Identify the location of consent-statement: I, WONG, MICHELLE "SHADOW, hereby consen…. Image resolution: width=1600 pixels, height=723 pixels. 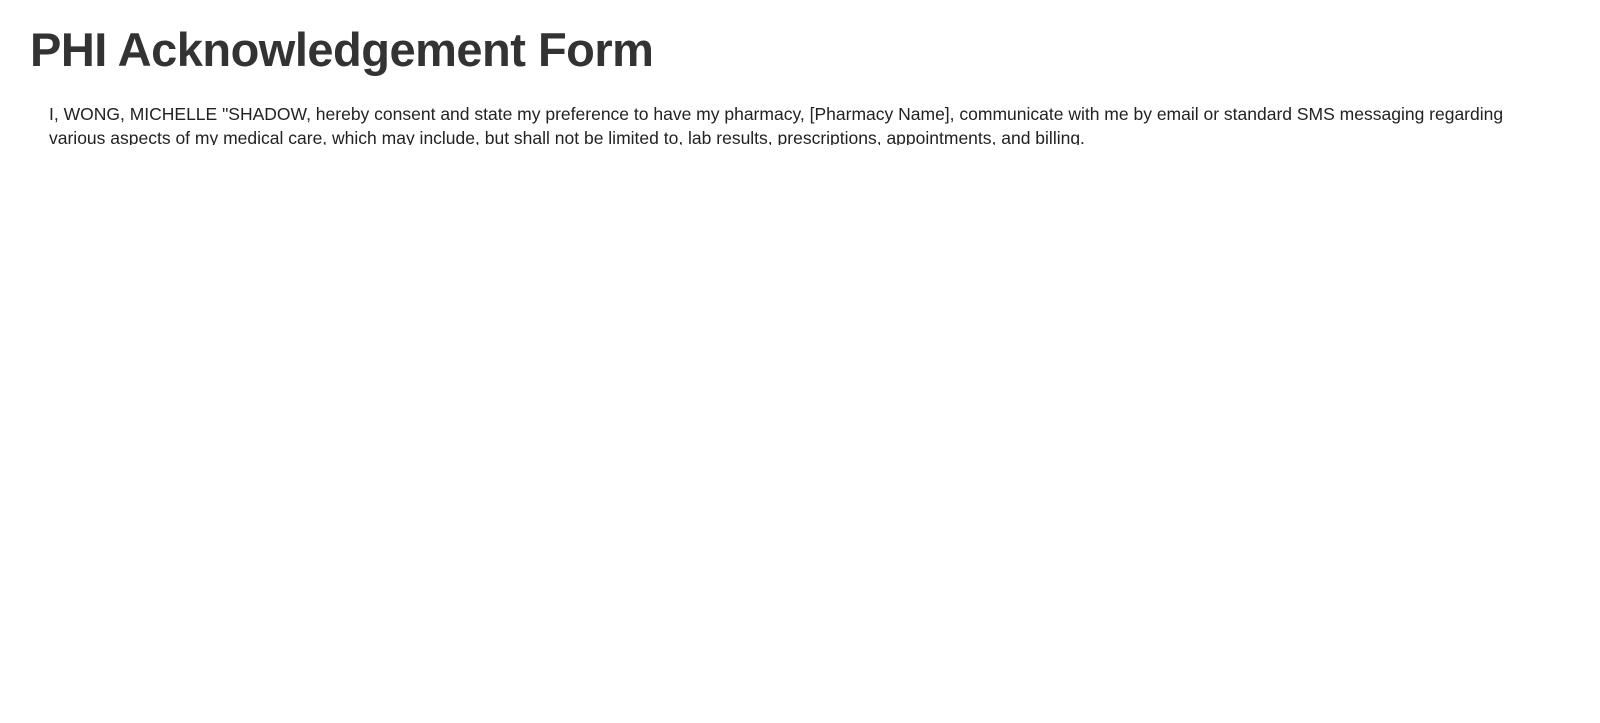
(776, 124).